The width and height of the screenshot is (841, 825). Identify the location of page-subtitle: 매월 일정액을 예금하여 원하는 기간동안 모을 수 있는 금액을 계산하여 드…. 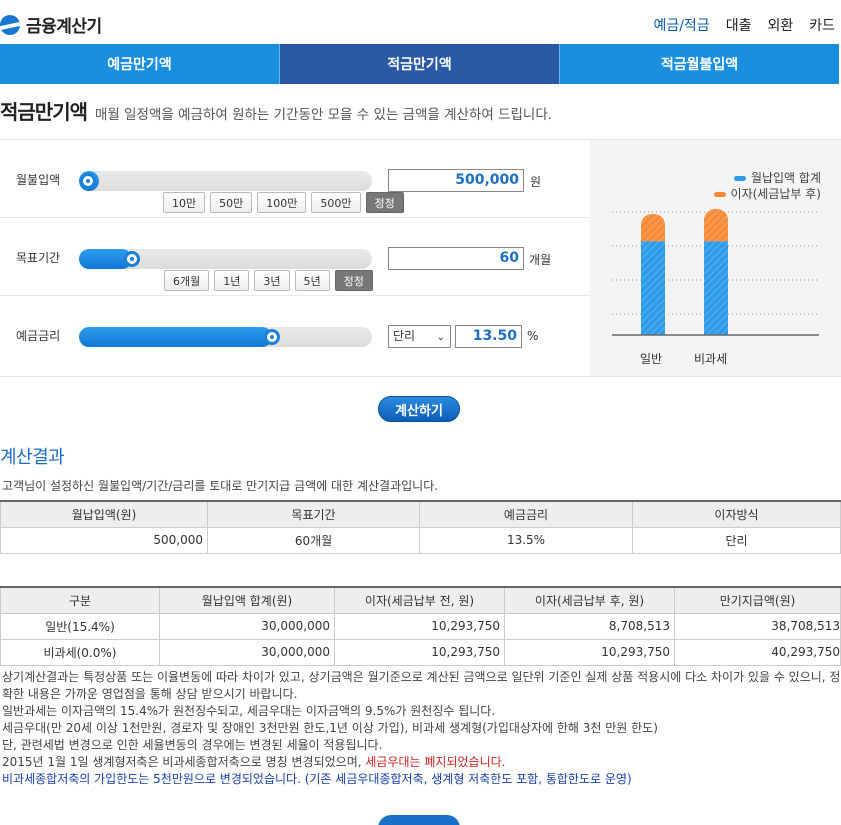
(324, 115).